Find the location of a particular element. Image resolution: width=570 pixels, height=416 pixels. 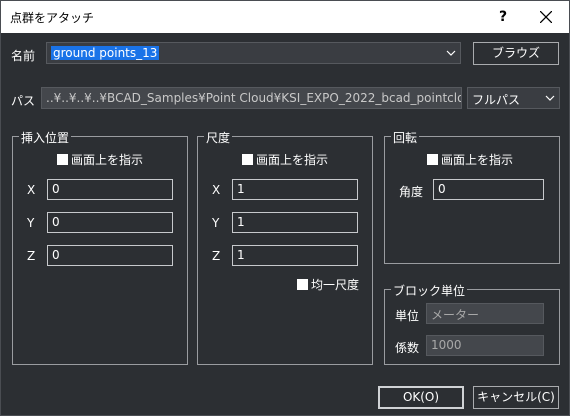

close-icon is located at coordinates (546, 17).